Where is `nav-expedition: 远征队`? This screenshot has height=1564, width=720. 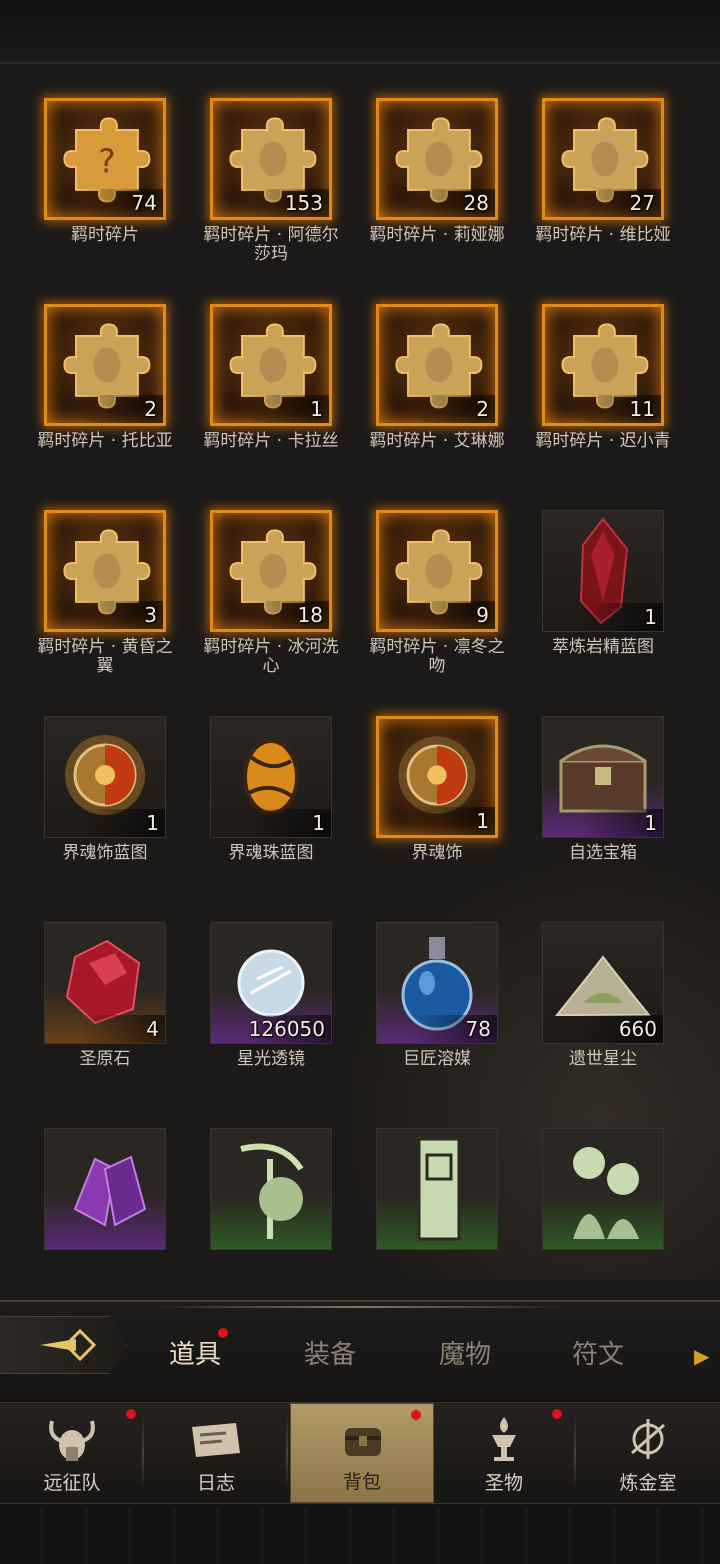
nav-expedition: 远征队 is located at coordinates (72, 1453).